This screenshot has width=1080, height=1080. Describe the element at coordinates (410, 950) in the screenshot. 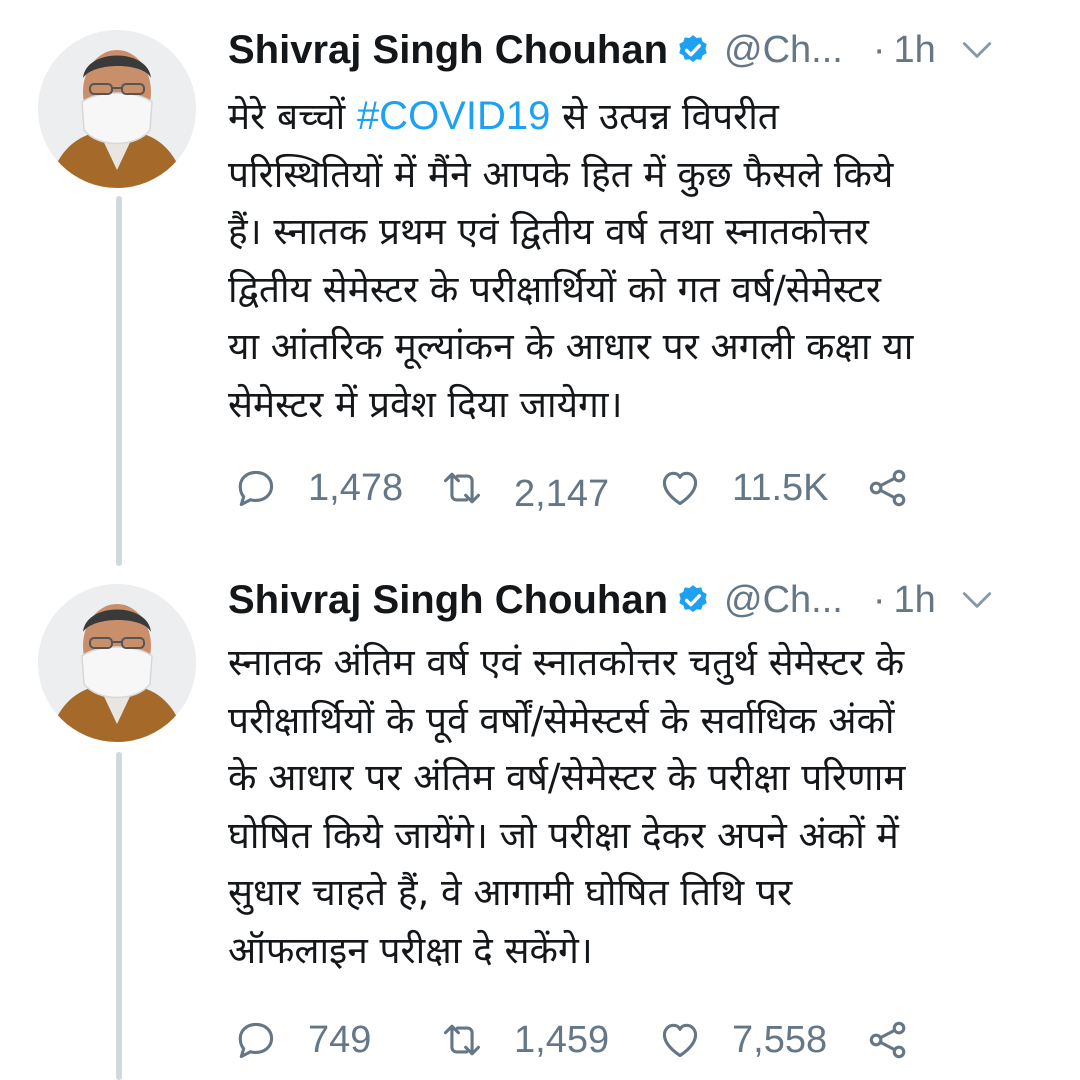

I see `tweet-text-line: ऑफलाइन परीक्षा दे सकेंगे।` at that location.